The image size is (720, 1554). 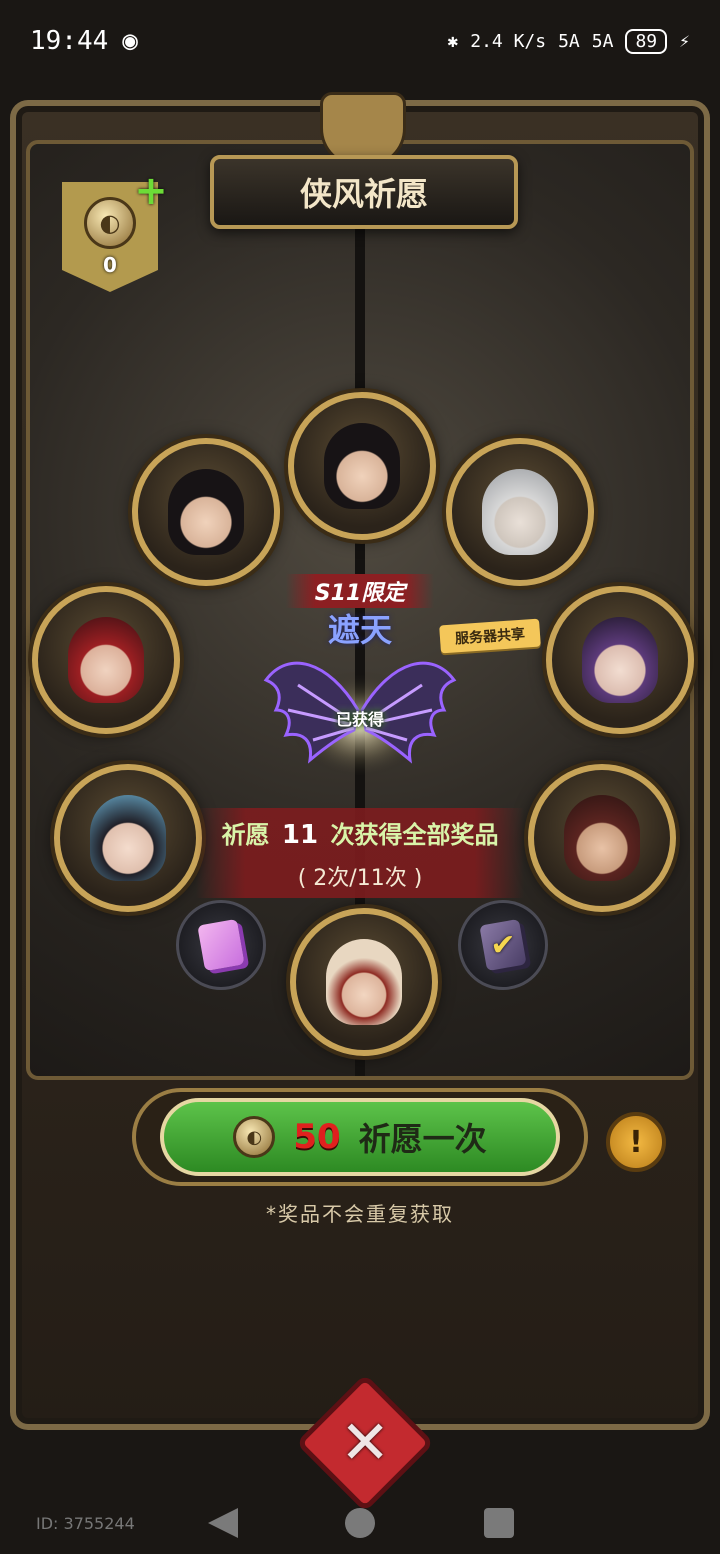 I want to click on progress-banner: 祈愿 11 次获得全部奖品 ( 2次/11次 ), so click(x=360, y=853).